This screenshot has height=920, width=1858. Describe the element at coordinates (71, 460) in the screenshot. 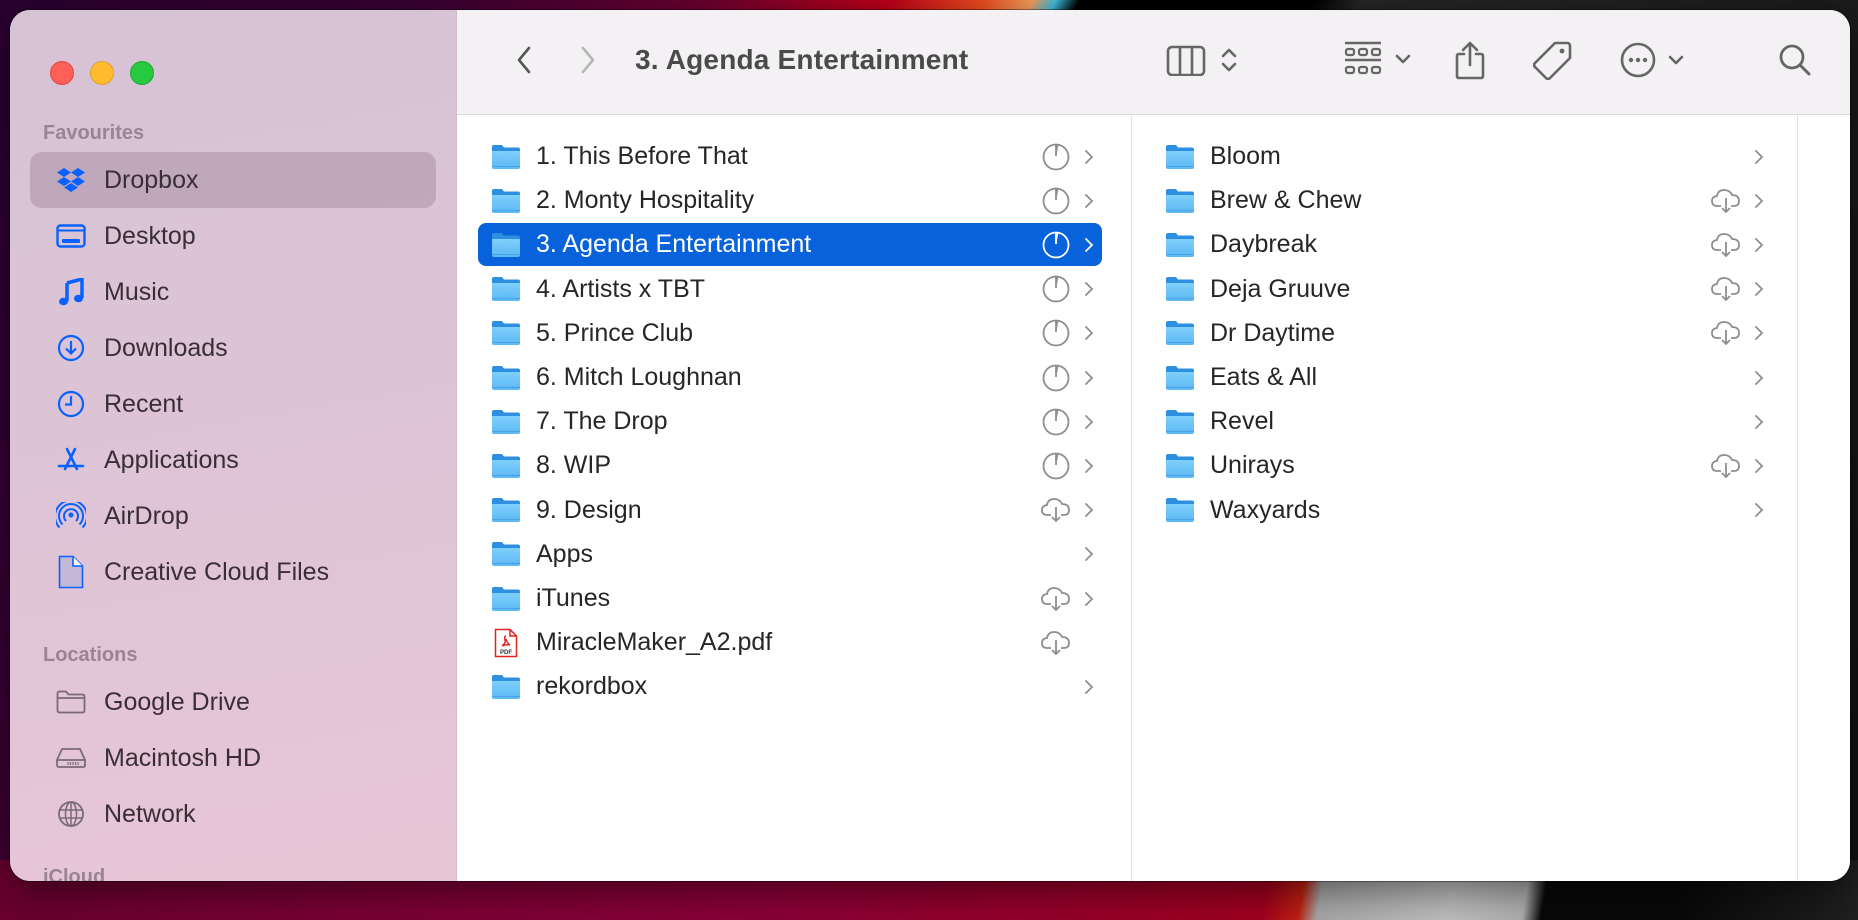

I see `applications-icon` at that location.